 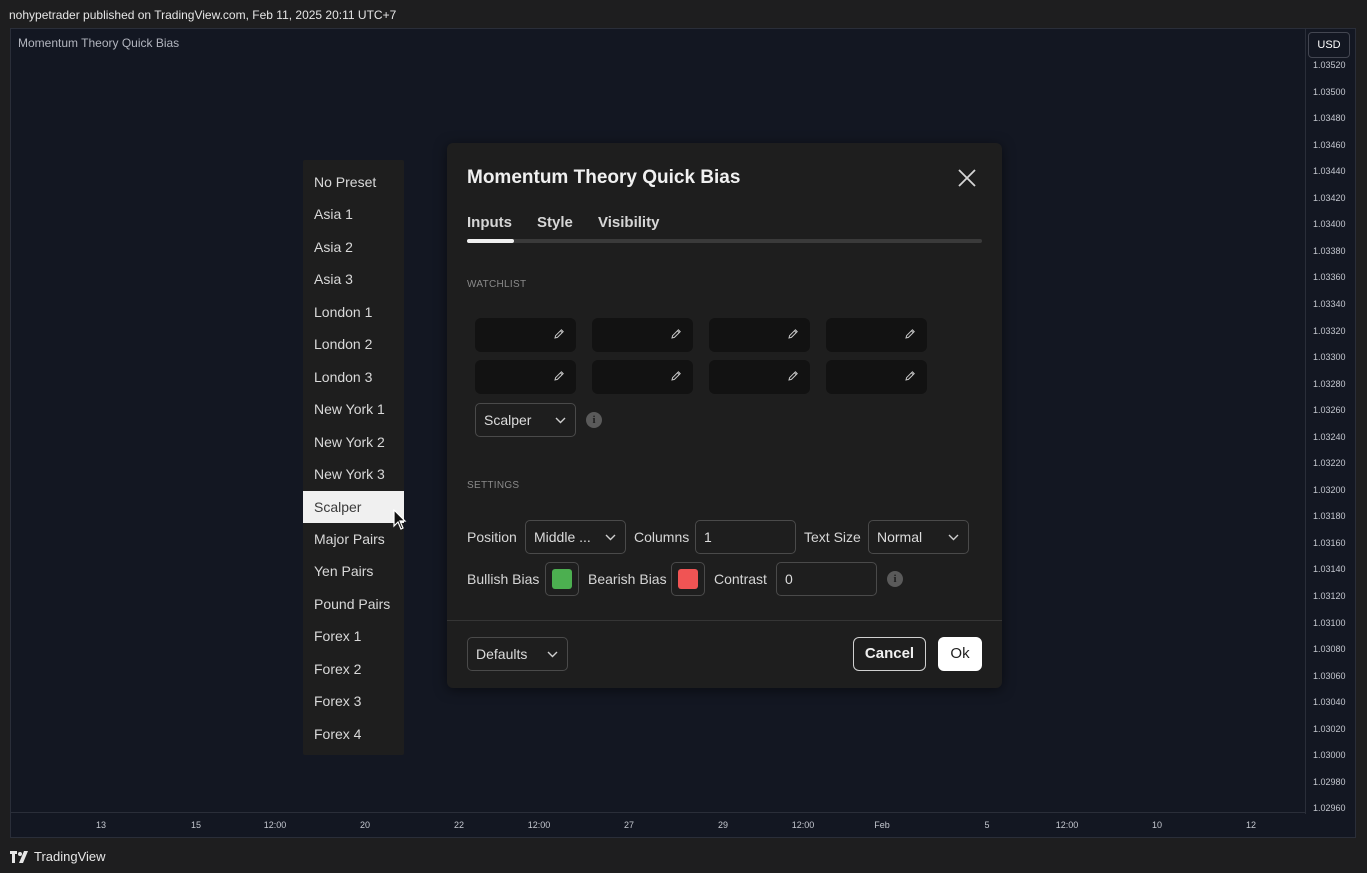 I want to click on time-tick-label: 29, so click(x=723, y=825).